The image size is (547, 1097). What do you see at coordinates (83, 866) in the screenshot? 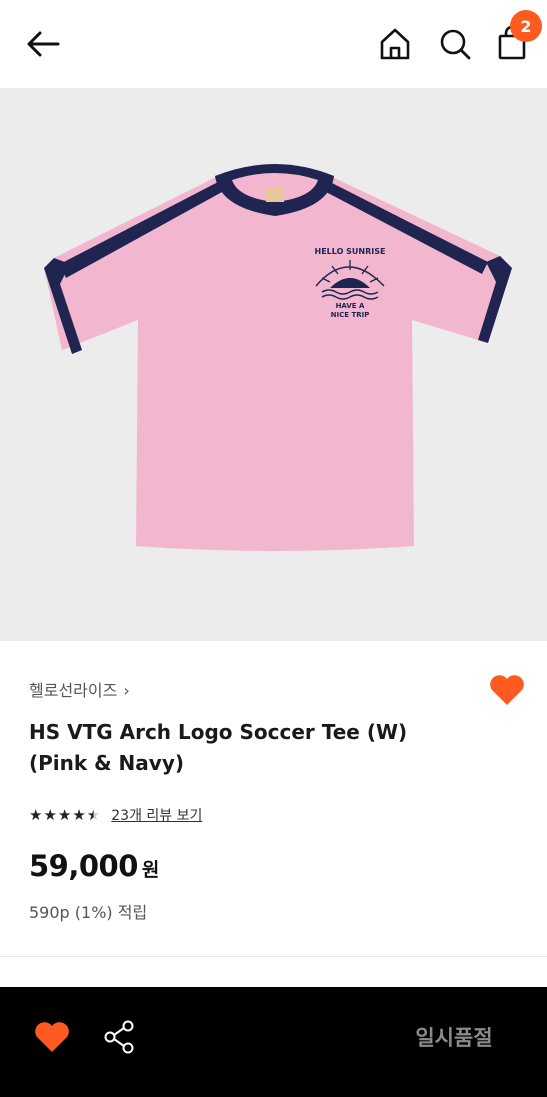
I see `price-value: 59,000` at bounding box center [83, 866].